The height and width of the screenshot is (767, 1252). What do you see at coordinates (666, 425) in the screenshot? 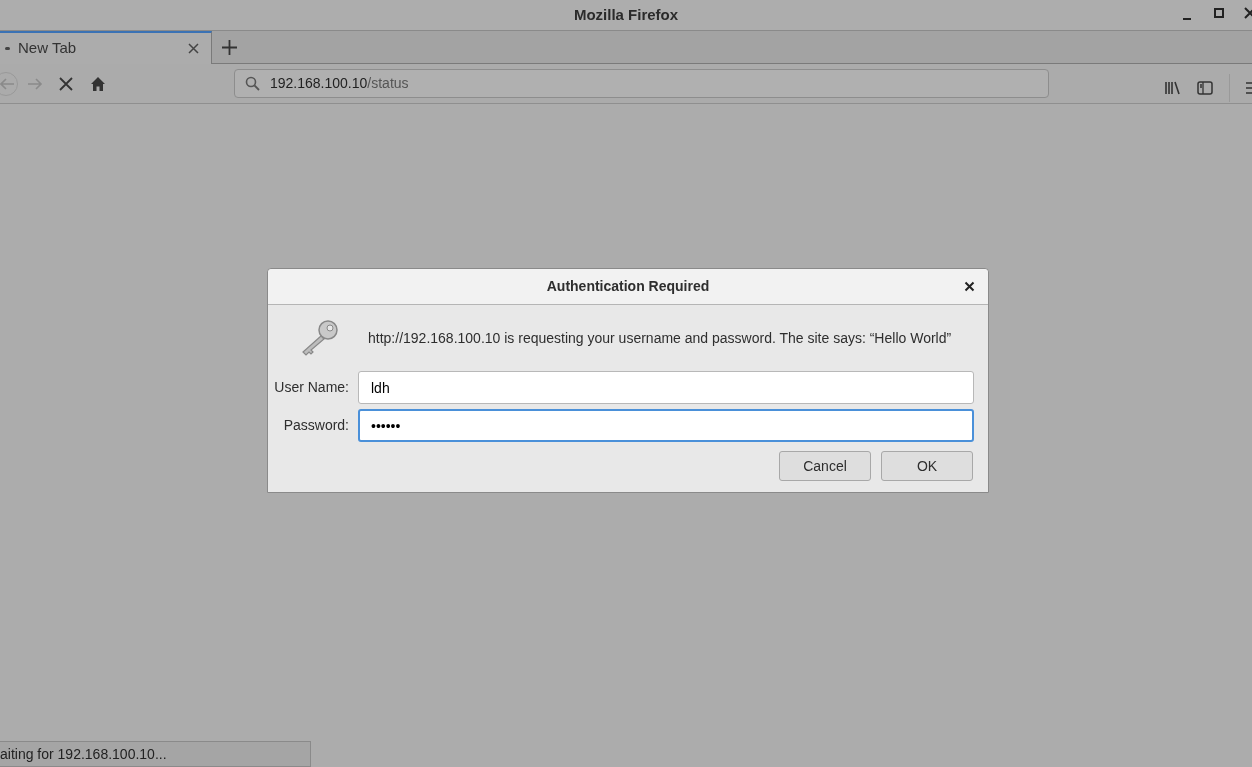
I see `input-field: ••••••` at bounding box center [666, 425].